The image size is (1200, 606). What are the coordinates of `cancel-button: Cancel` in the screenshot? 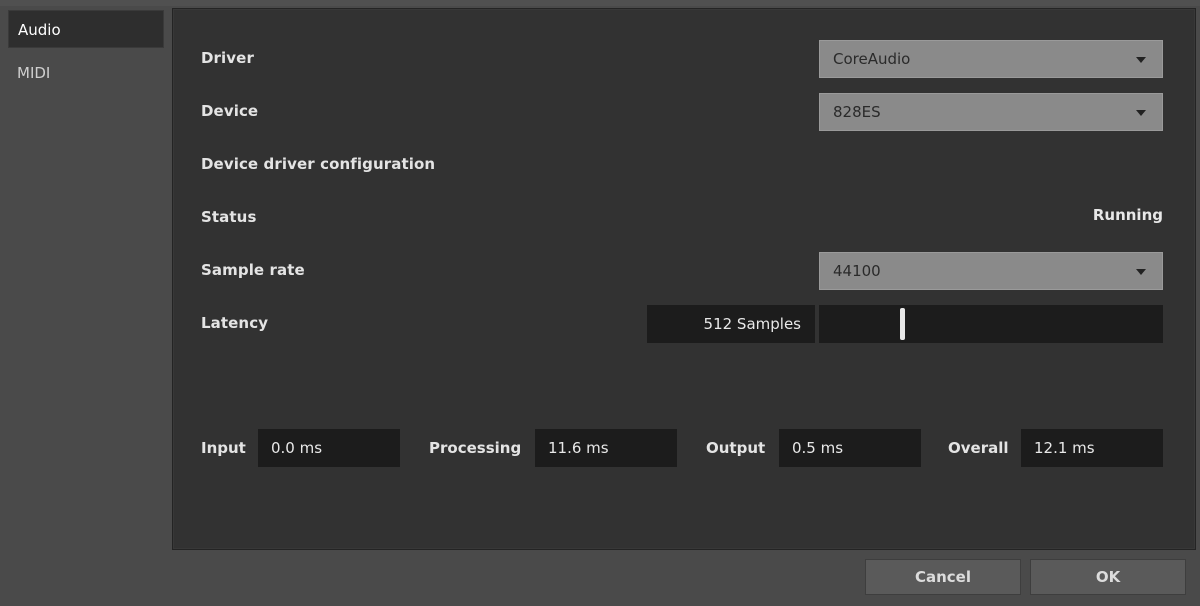 It's located at (943, 577).